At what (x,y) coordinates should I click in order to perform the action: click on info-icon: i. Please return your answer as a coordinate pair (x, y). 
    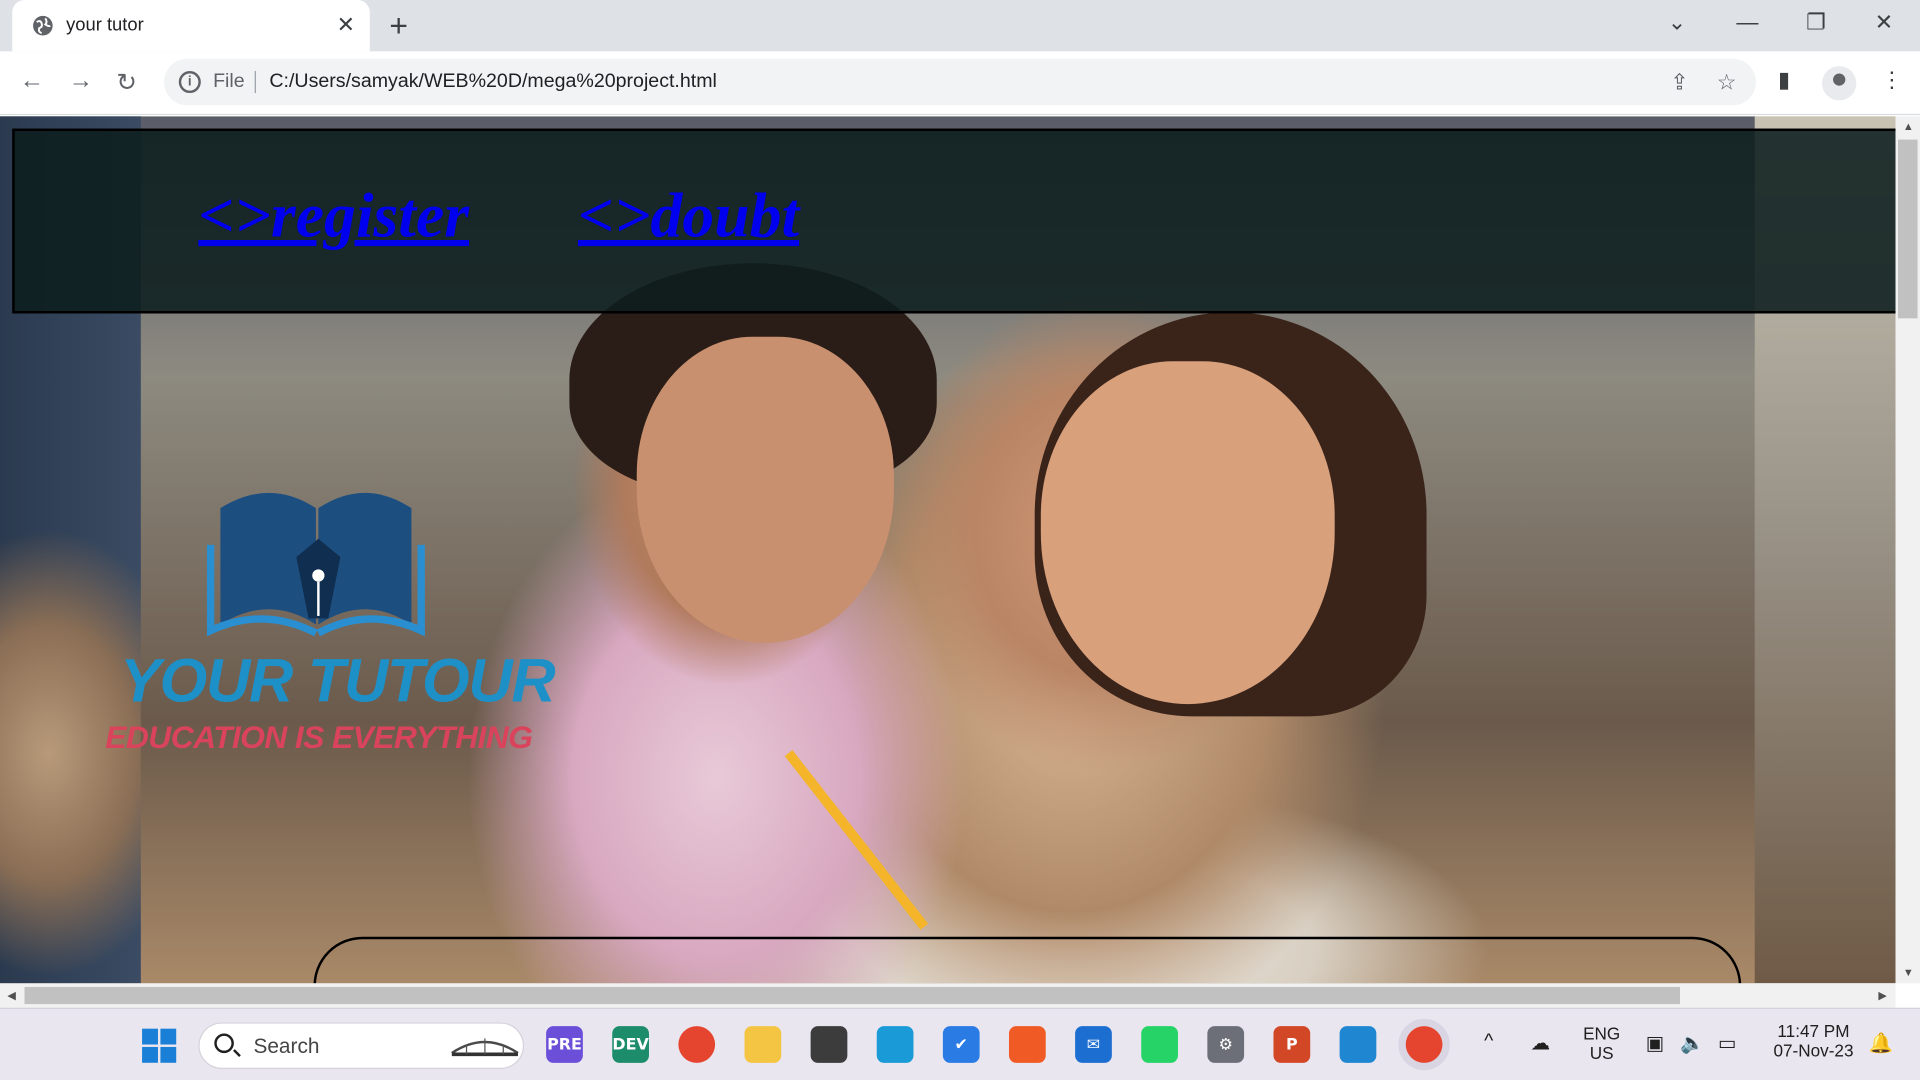
    Looking at the image, I should click on (189, 82).